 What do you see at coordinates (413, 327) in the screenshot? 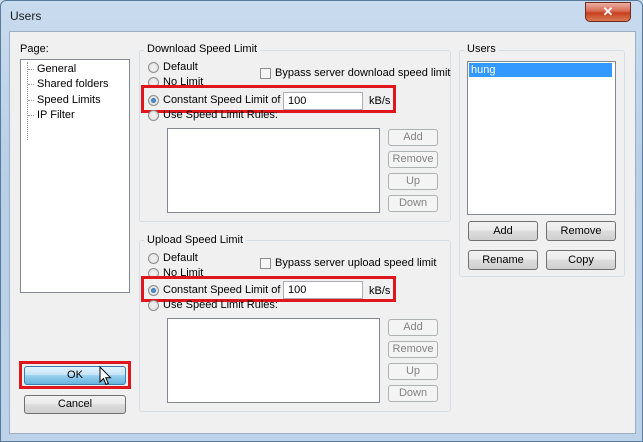
I see `upload-rule-add-button: Add` at bounding box center [413, 327].